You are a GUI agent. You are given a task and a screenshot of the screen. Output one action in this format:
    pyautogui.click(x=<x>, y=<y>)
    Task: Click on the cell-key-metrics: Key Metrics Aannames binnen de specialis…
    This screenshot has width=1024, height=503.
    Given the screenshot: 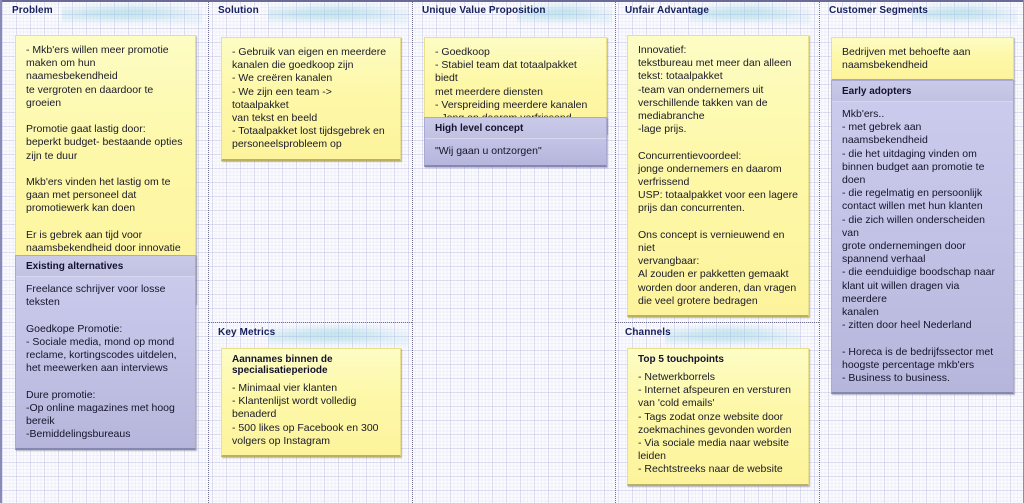 What is the action you would take?
    pyautogui.click(x=310, y=412)
    